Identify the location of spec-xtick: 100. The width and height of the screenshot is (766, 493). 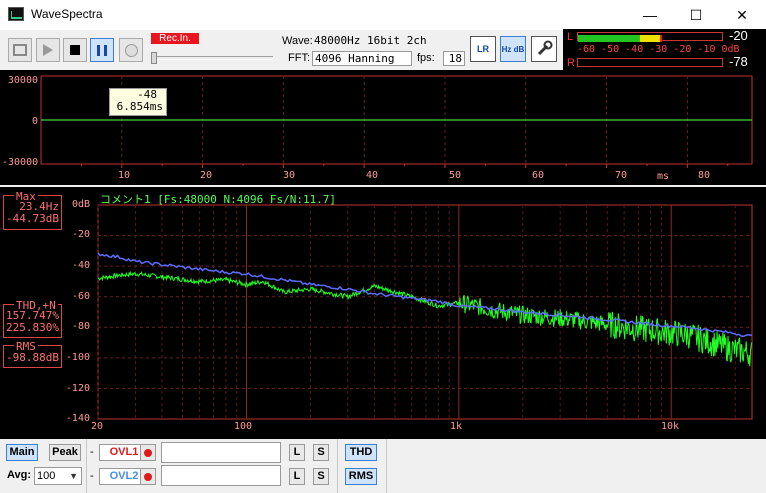
(243, 426).